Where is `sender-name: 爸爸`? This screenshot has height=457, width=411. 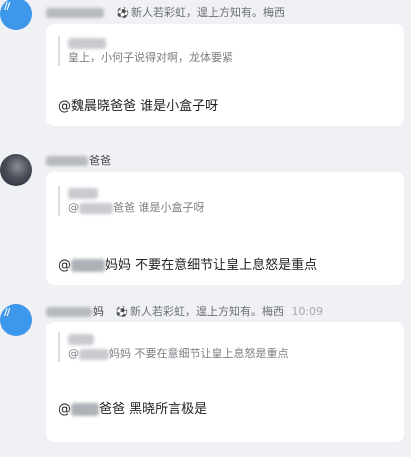 sender-name: 爸爸 is located at coordinates (100, 160).